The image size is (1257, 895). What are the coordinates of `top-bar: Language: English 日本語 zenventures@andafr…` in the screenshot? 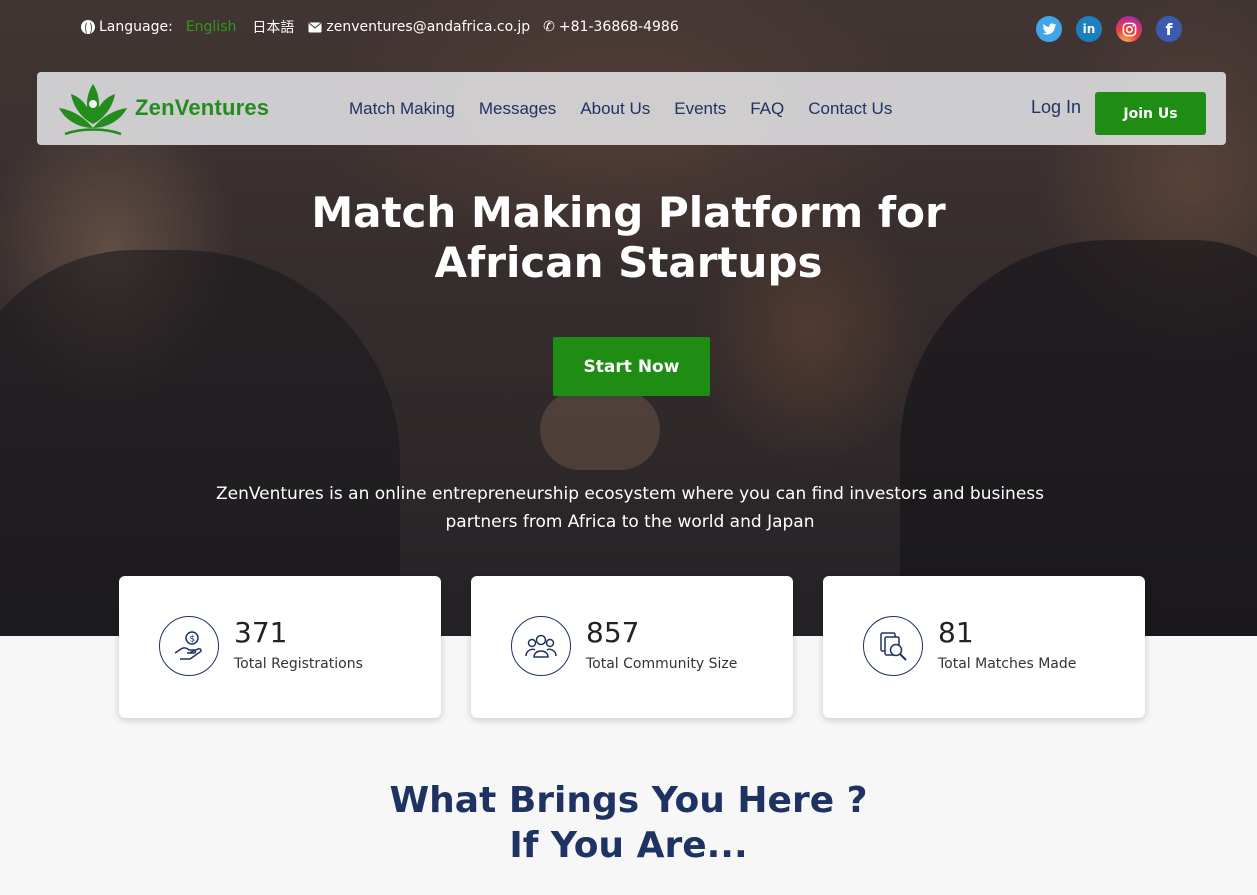 It's located at (380, 27).